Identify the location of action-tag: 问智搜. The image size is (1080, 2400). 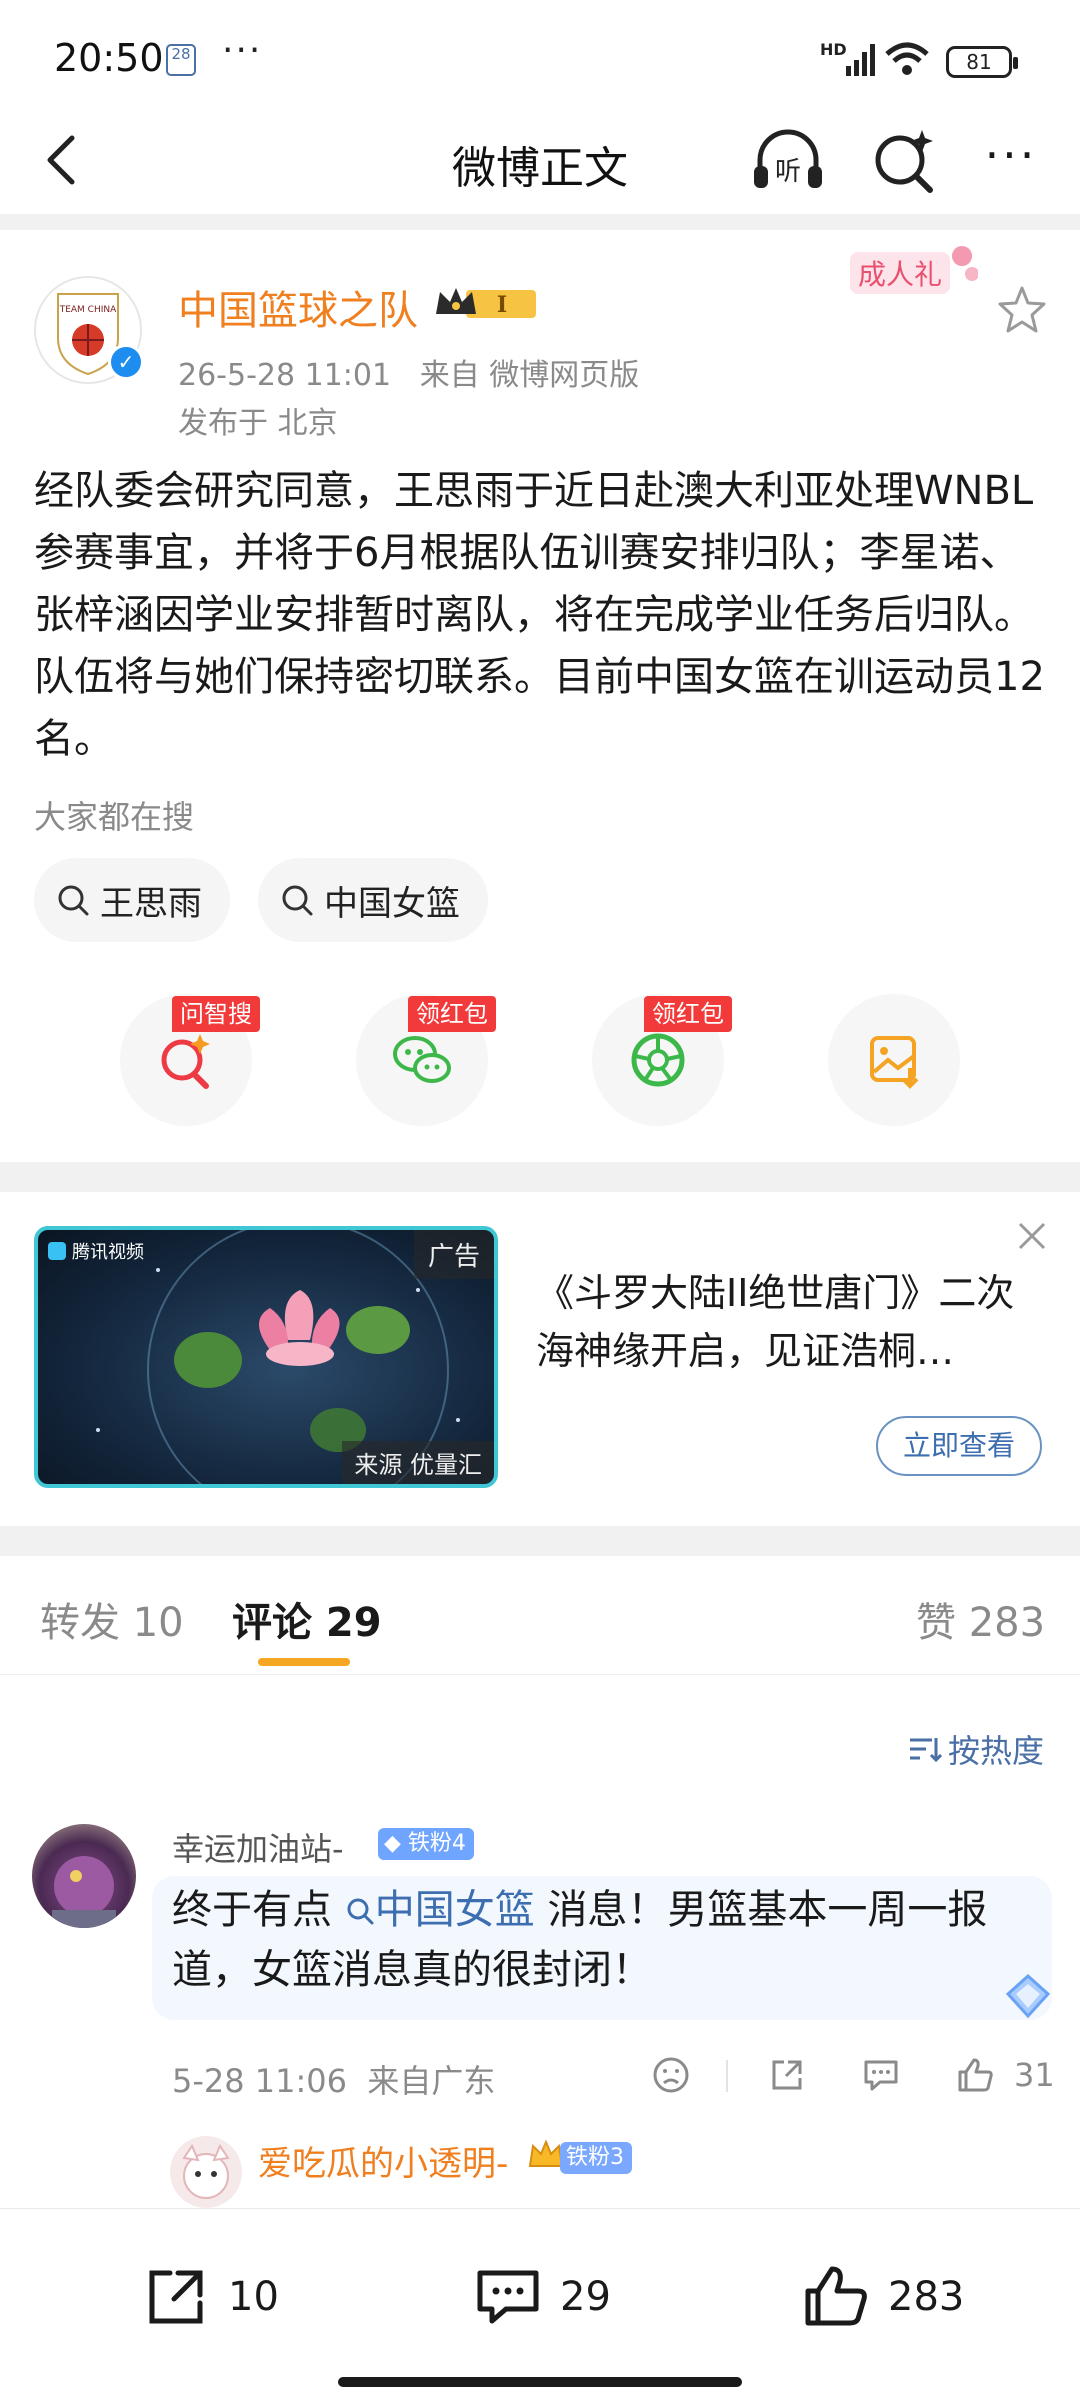
(216, 1014).